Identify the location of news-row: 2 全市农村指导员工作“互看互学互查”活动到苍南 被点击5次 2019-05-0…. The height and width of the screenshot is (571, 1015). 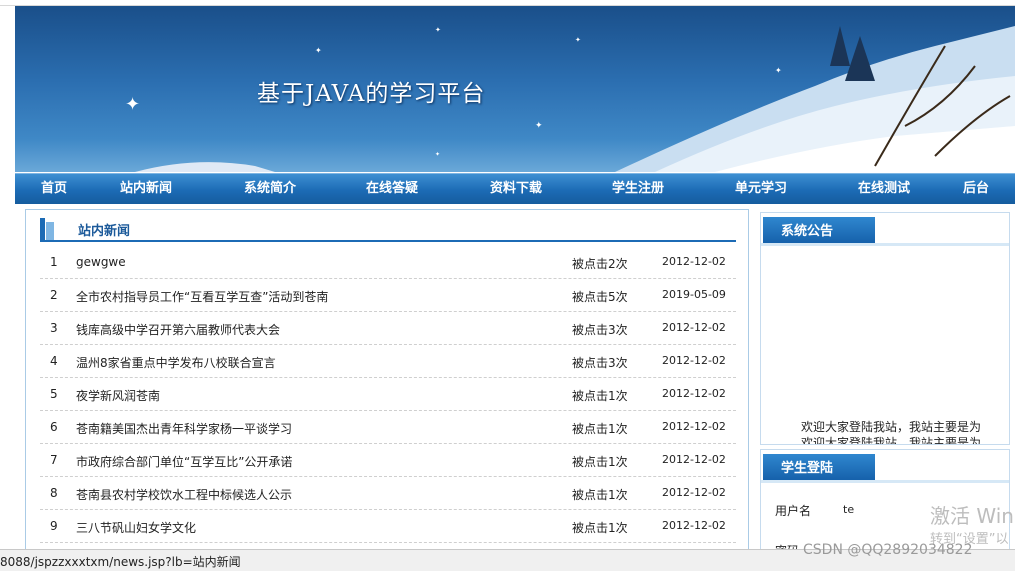
(388, 295).